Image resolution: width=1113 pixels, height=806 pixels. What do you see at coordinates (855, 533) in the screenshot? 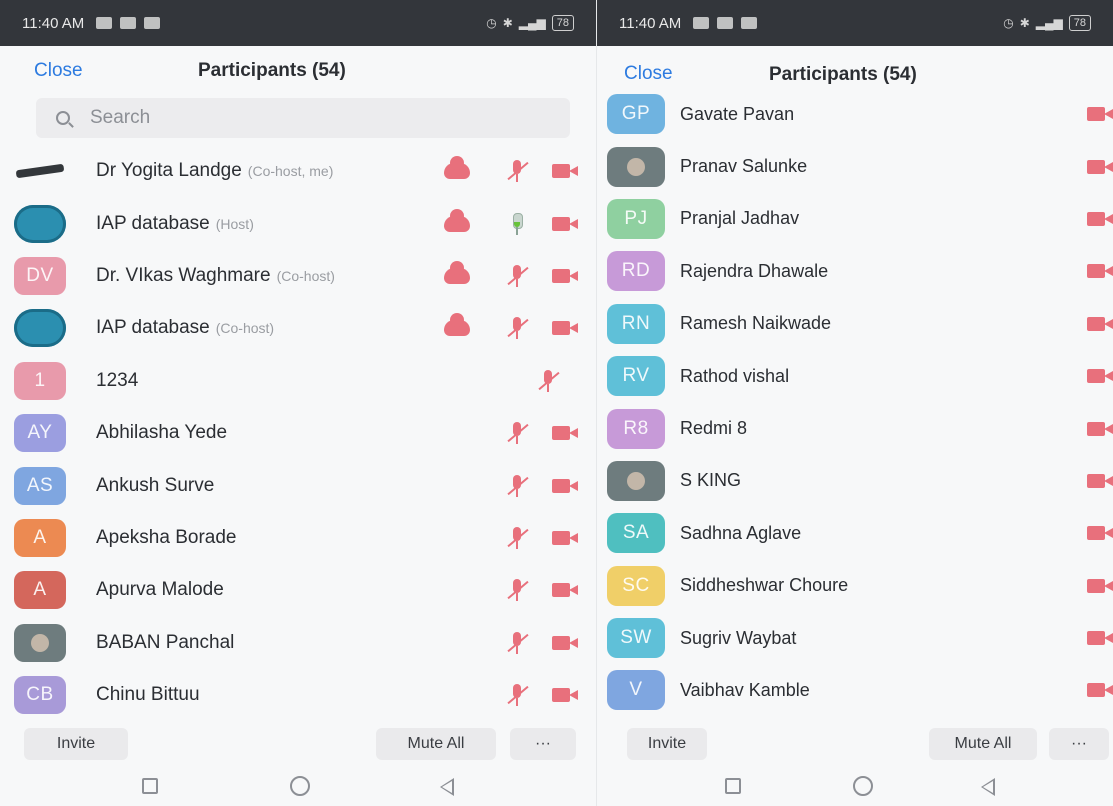
I see `participant-row: SA Sadhna Aglave` at bounding box center [855, 533].